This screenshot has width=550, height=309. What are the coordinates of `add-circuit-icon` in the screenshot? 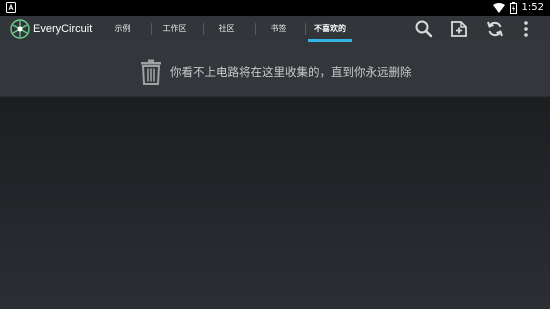 It's located at (459, 29).